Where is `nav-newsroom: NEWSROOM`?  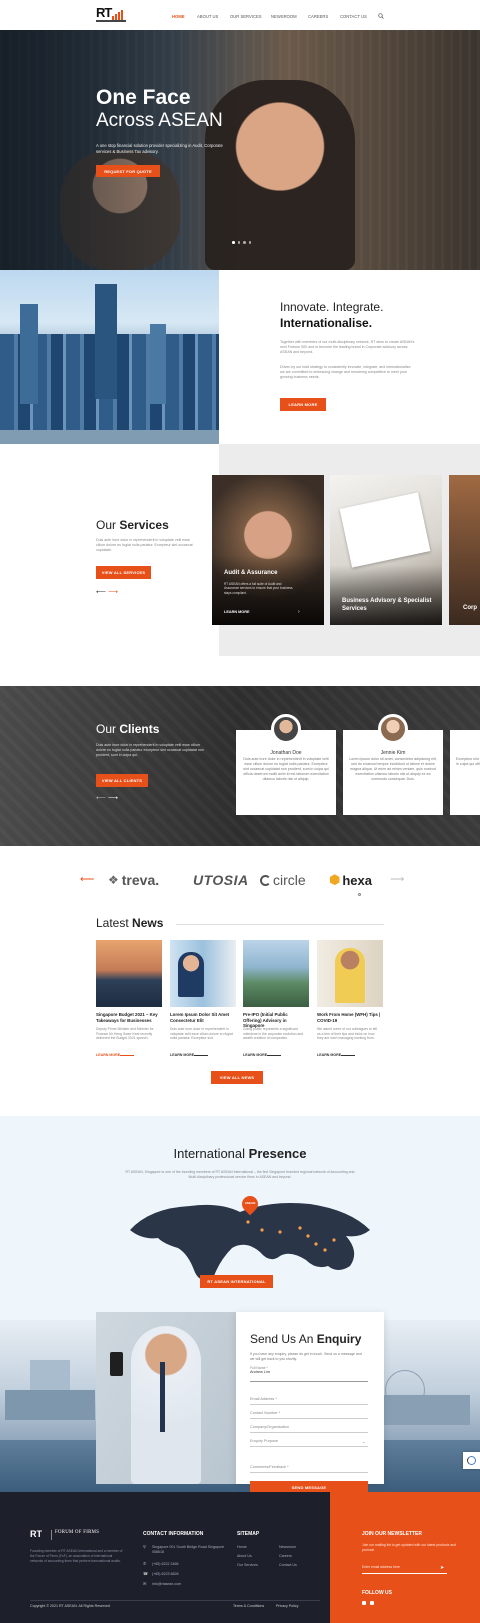
nav-newsroom: NEWSROOM is located at coordinates (284, 16).